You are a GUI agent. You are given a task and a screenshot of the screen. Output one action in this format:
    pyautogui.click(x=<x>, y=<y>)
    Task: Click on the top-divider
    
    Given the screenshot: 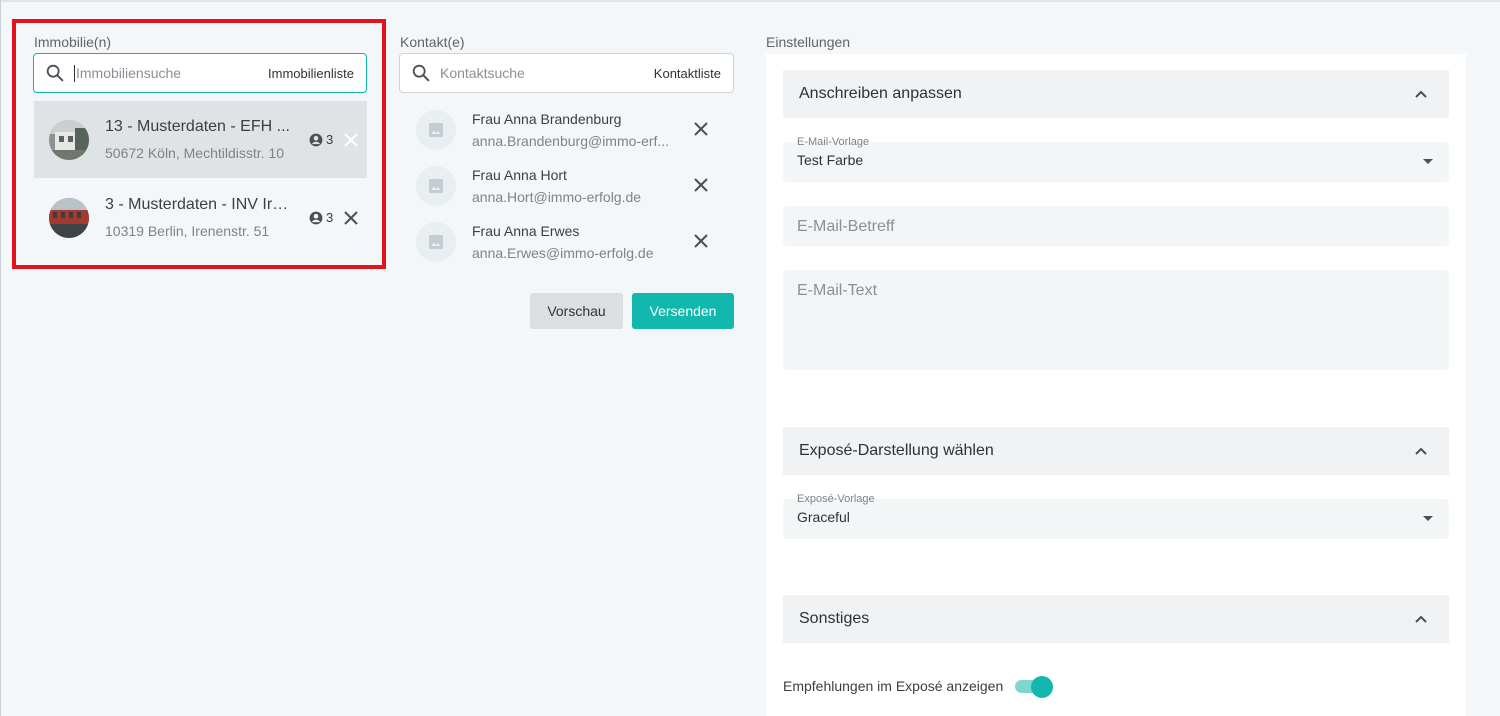 What is the action you would take?
    pyautogui.click(x=750, y=1)
    